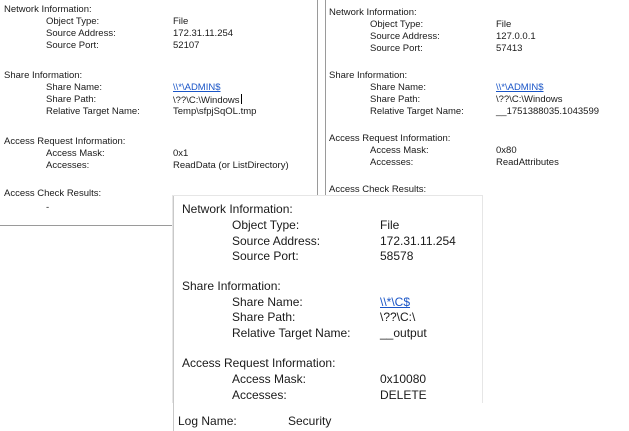 The image size is (629, 431). I want to click on relative-target-value: __1751388035.1043599, so click(547, 111).